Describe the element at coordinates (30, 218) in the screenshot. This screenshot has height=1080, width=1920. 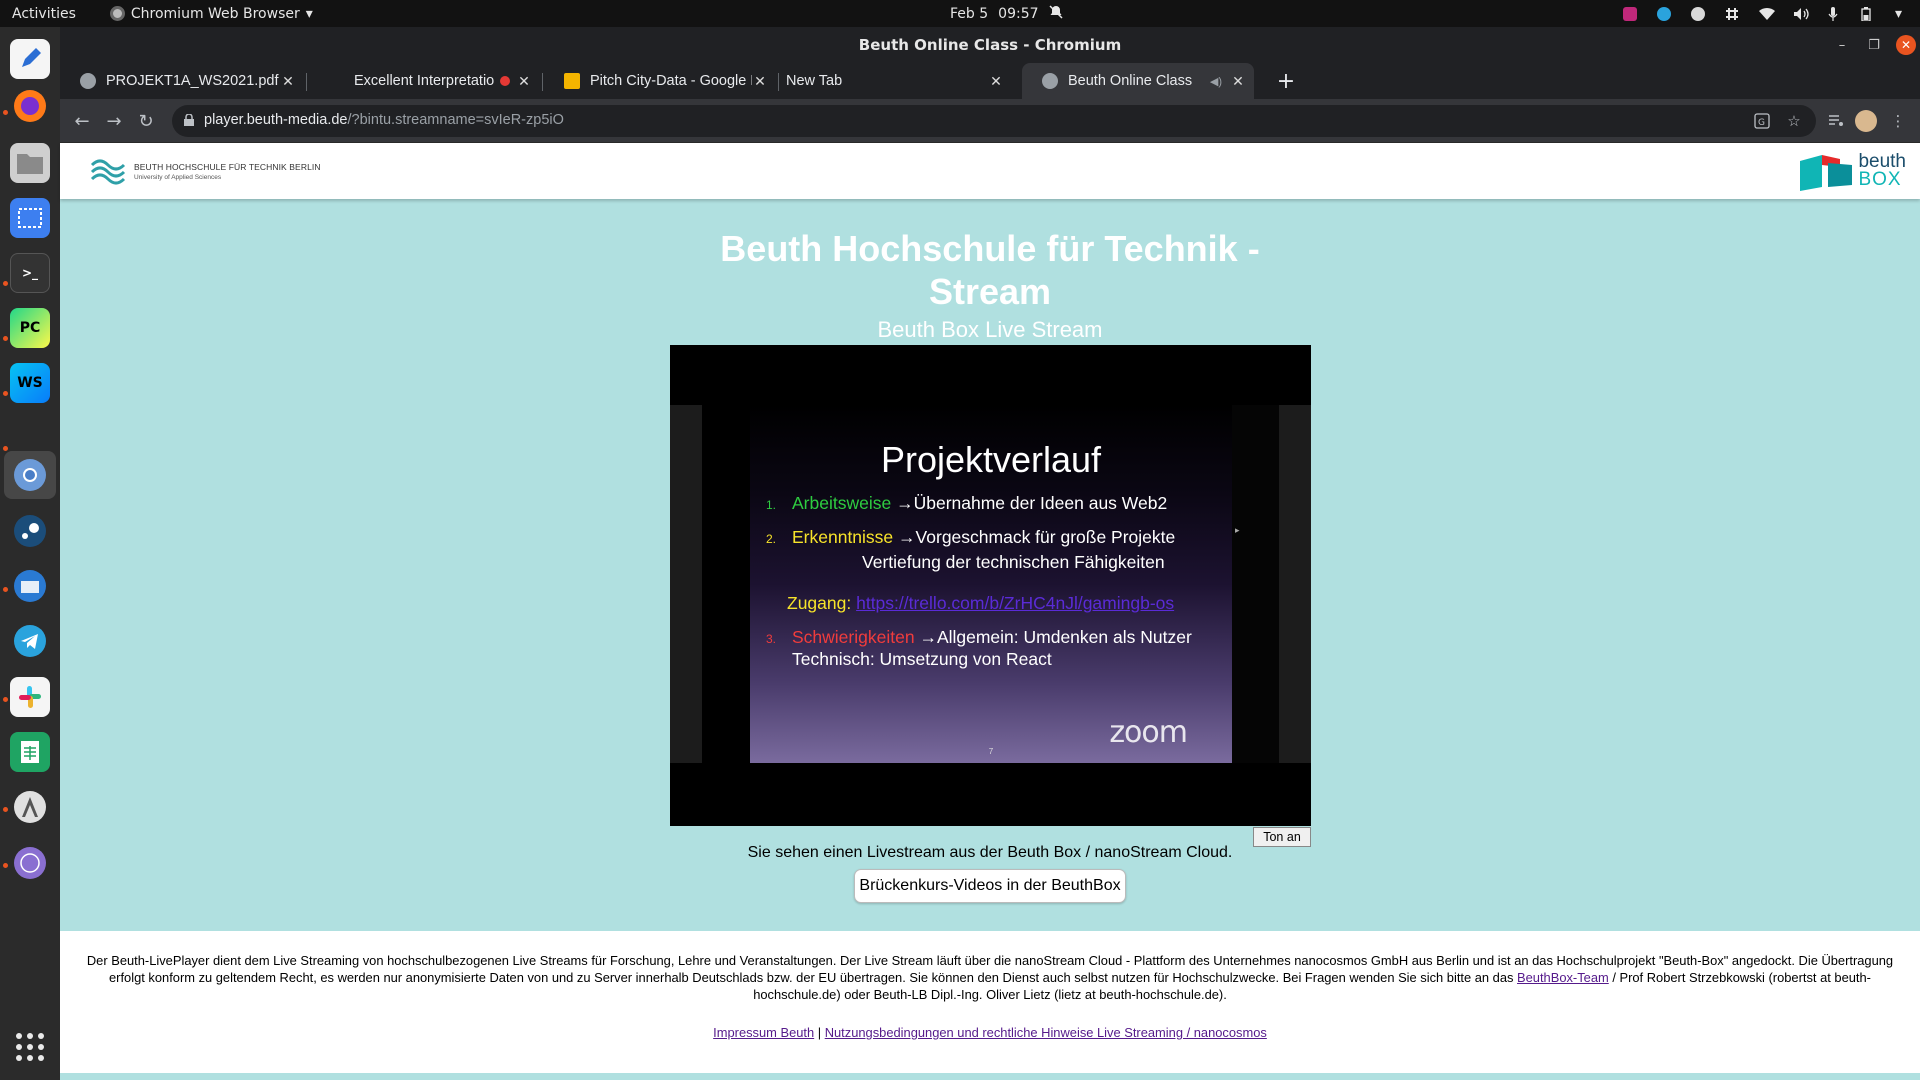
I see `screenshot-icon` at that location.